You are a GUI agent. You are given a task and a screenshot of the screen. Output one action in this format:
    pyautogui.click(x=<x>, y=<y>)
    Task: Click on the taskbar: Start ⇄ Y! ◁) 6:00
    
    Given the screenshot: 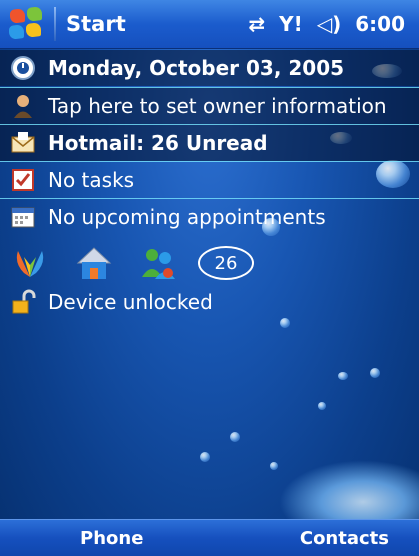 What is the action you would take?
    pyautogui.click(x=209, y=24)
    